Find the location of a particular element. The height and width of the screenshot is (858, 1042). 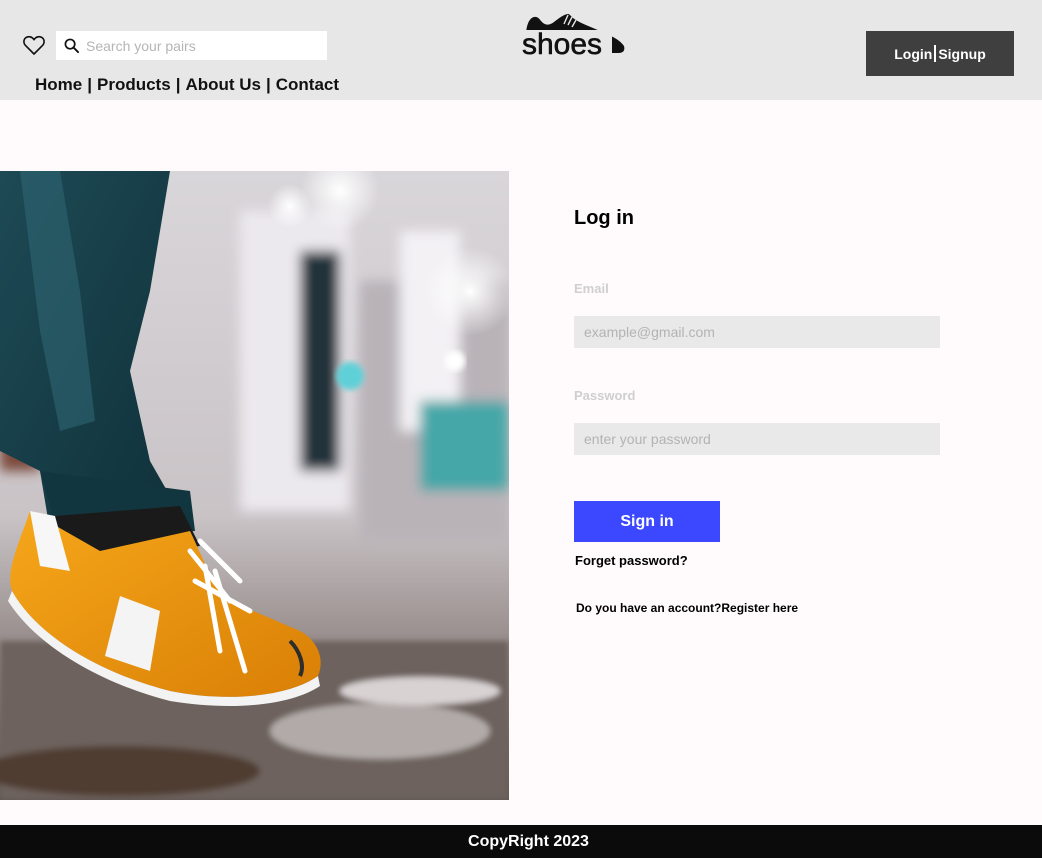

password-field is located at coordinates (757, 439).